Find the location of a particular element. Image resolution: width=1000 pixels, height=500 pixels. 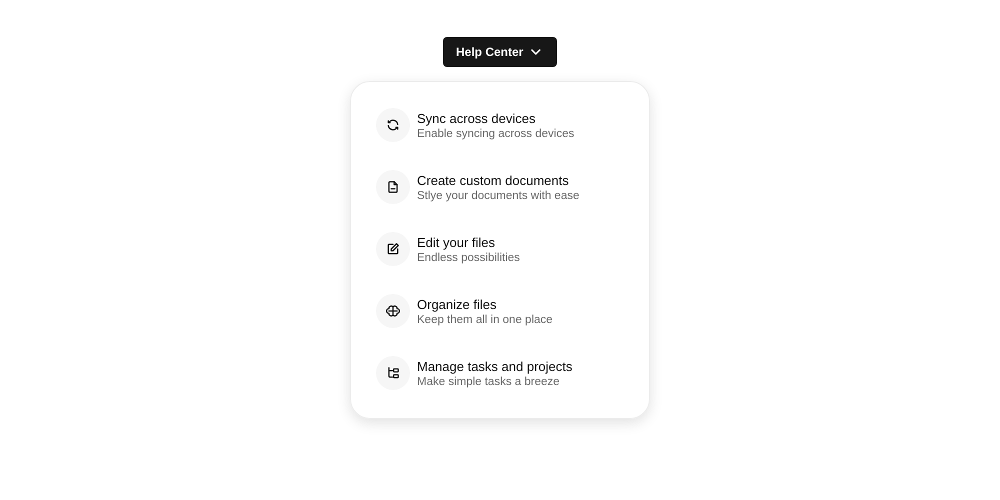

menu-item-description: Enable syncing across devices is located at coordinates (495, 134).